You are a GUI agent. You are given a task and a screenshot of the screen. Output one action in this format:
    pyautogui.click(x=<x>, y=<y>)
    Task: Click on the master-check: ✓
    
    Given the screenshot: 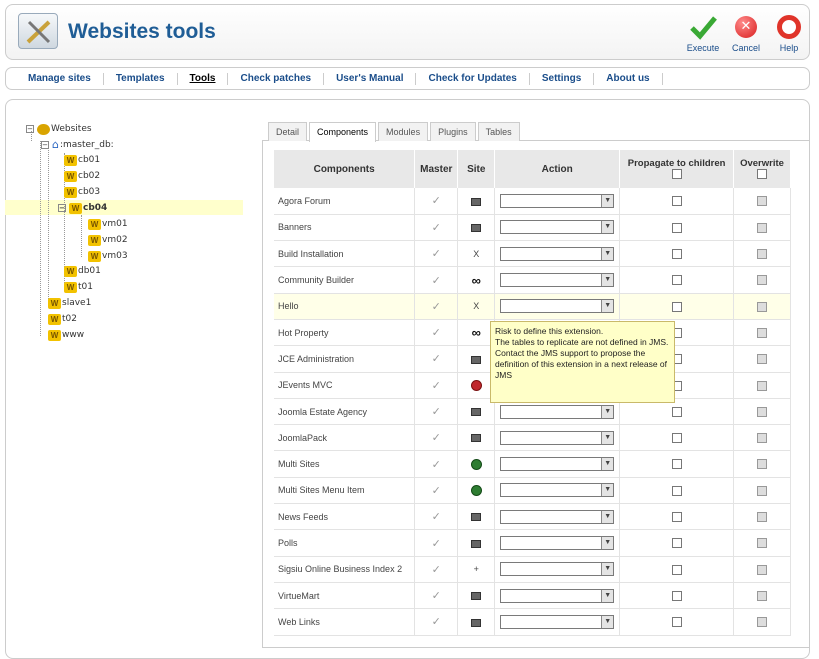 What is the action you would take?
    pyautogui.click(x=436, y=491)
    